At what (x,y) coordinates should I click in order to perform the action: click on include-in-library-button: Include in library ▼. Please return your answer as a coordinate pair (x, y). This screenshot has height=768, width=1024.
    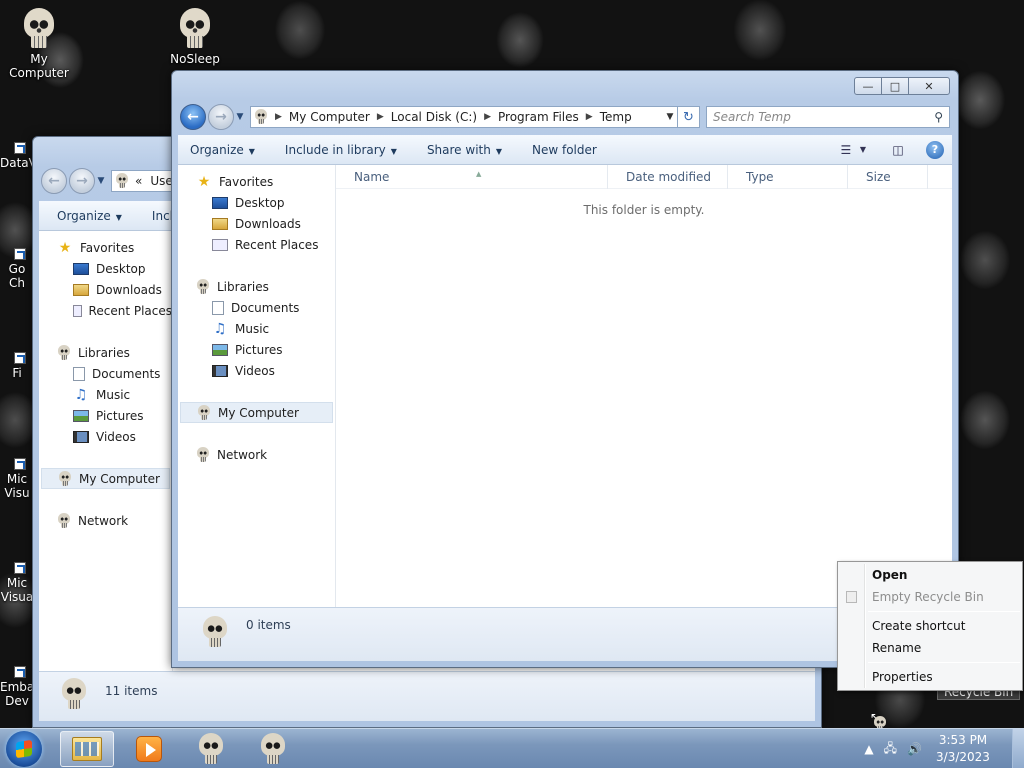
    Looking at the image, I should click on (341, 150).